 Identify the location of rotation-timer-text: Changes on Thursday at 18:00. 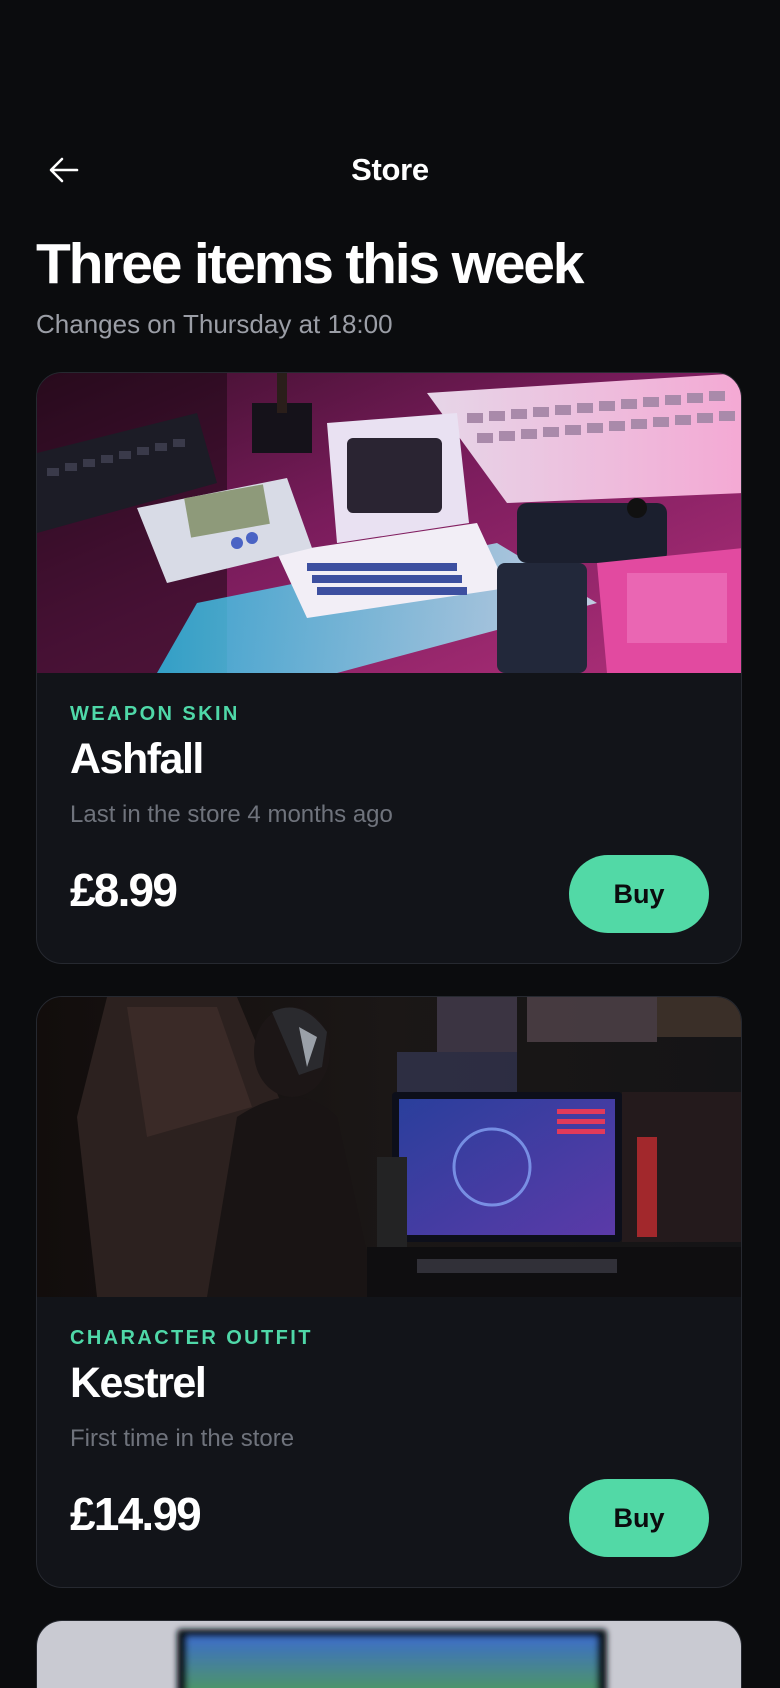
(214, 324).